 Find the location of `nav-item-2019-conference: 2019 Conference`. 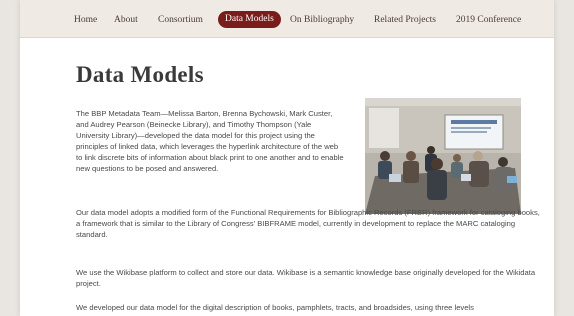

nav-item-2019-conference: 2019 Conference is located at coordinates (488, 20).